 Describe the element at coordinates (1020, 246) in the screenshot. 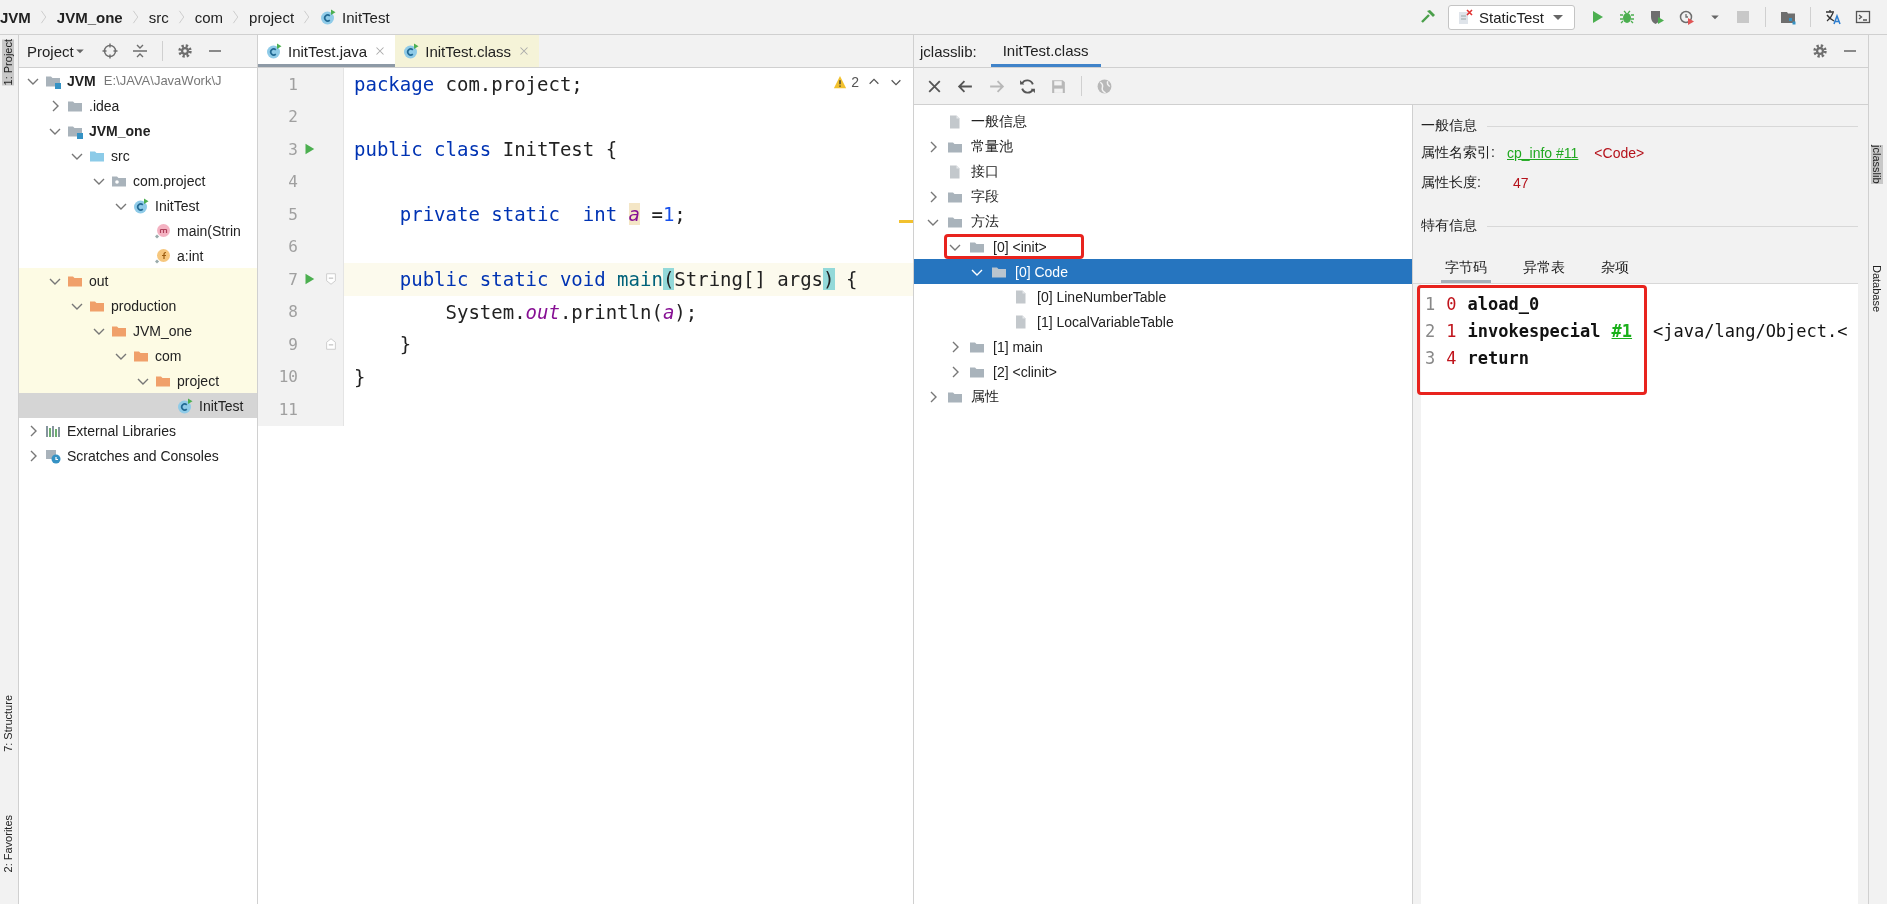

I see `tree-item-label: [0] <init>` at that location.